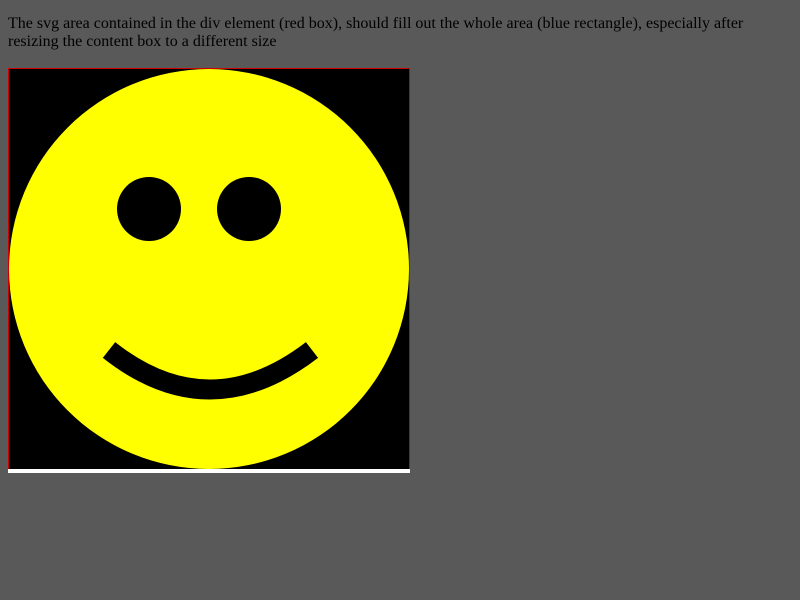 The height and width of the screenshot is (600, 800). What do you see at coordinates (209, 471) in the screenshot?
I see `container-bottom-edge` at bounding box center [209, 471].